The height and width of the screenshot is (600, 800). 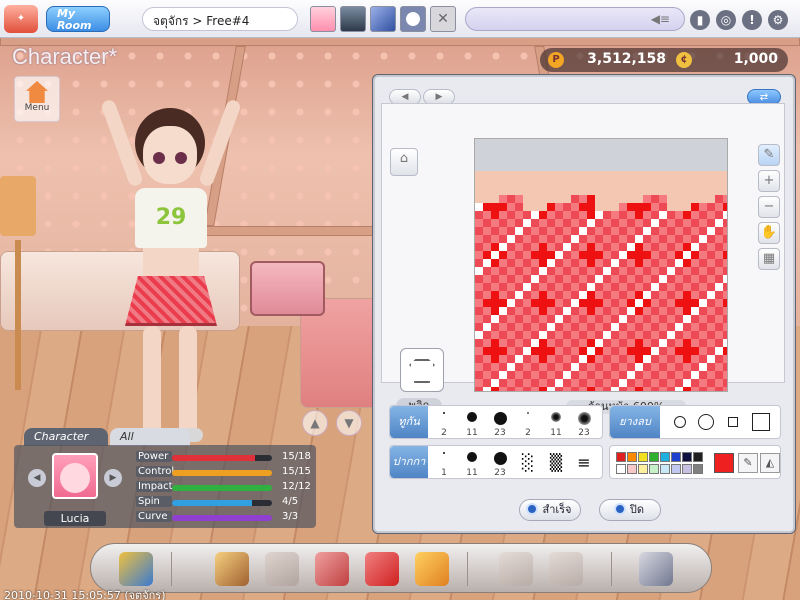 I want to click on pattern-option: ░, so click(x=528, y=463).